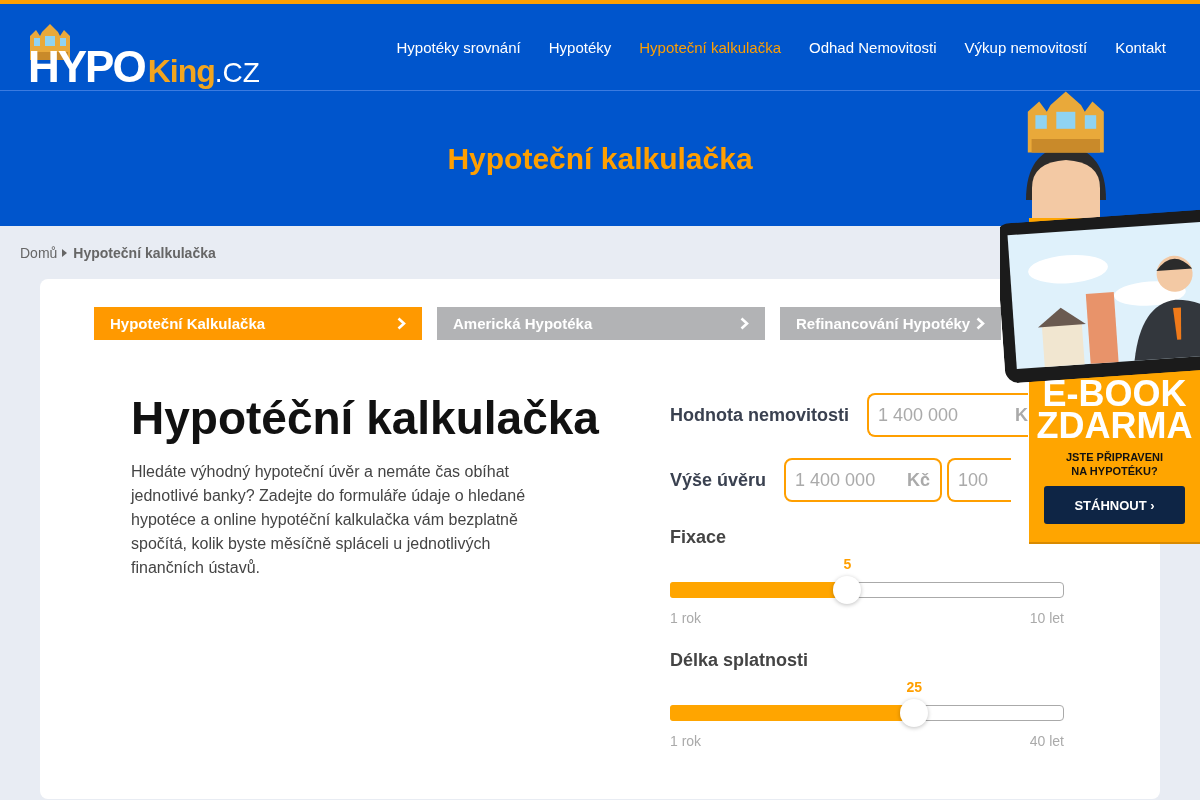 Image resolution: width=1200 pixels, height=800 pixels. What do you see at coordinates (1114, 394) in the screenshot?
I see `ad-headline: E-BOOK` at bounding box center [1114, 394].